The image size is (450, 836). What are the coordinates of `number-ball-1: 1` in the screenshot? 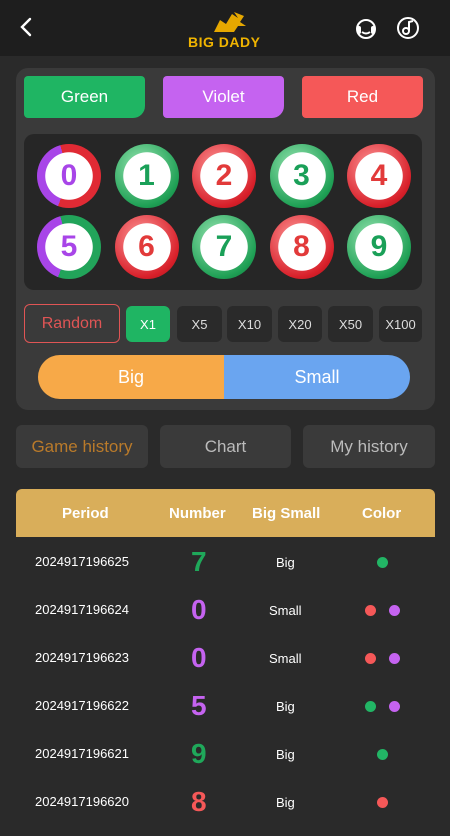 It's located at (146, 176).